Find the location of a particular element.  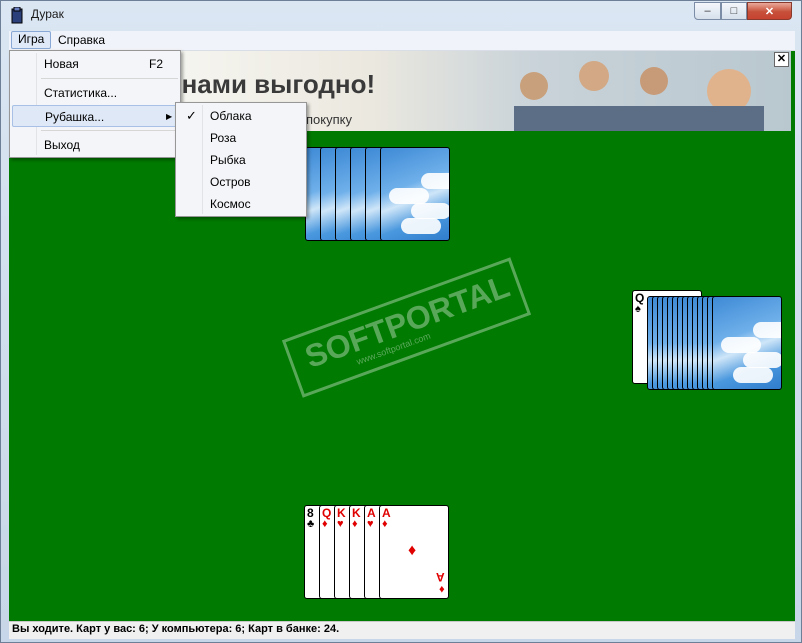

back-option-fish: Рыбка is located at coordinates (241, 160).